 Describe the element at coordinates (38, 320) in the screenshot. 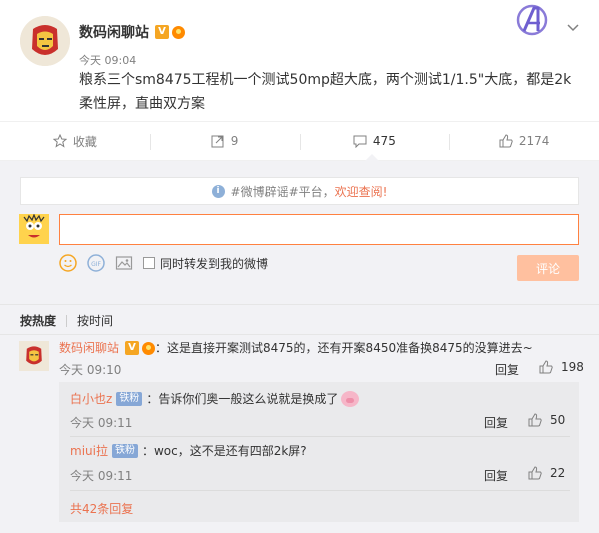

I see `sort-by-hot: 按热度` at that location.